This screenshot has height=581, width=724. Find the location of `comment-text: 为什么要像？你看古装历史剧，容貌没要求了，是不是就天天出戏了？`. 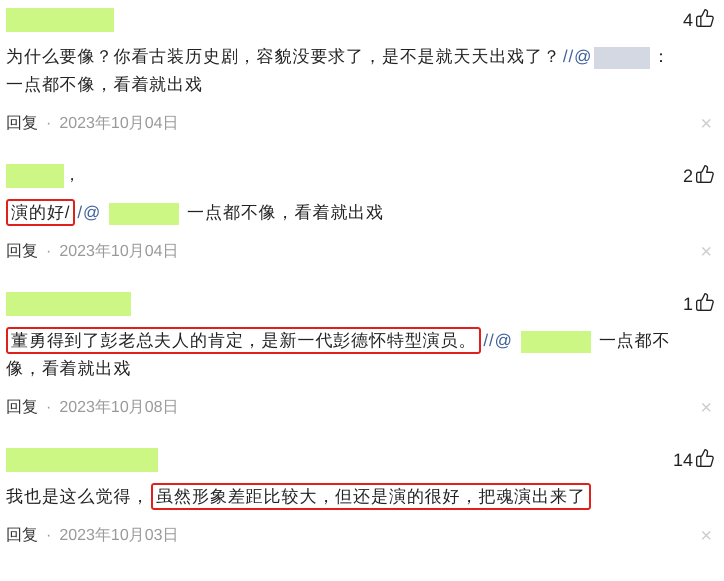

comment-text: 为什么要像？你看古装历史剧，容貌没要求了，是不是就天天出戏了？ is located at coordinates (283, 56).